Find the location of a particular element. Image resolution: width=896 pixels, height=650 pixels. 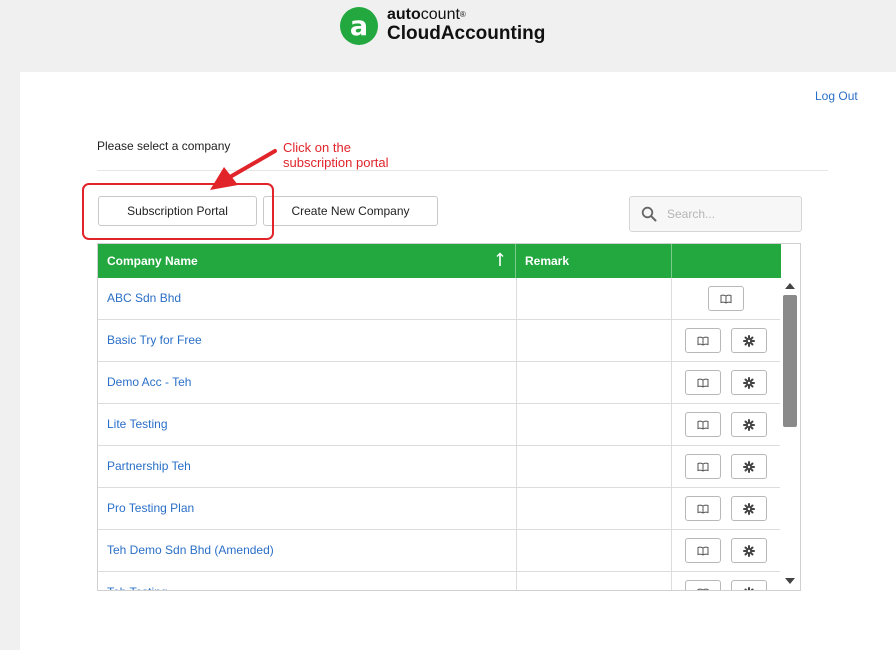

table-row: Demo Acc - Teh is located at coordinates (439, 383).